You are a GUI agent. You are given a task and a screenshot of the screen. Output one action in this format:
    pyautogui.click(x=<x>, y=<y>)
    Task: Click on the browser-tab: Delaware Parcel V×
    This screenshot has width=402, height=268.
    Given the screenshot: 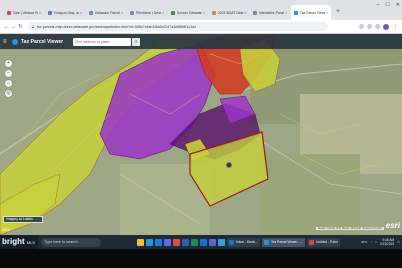 What is the action you would take?
    pyautogui.click(x=106, y=12)
    